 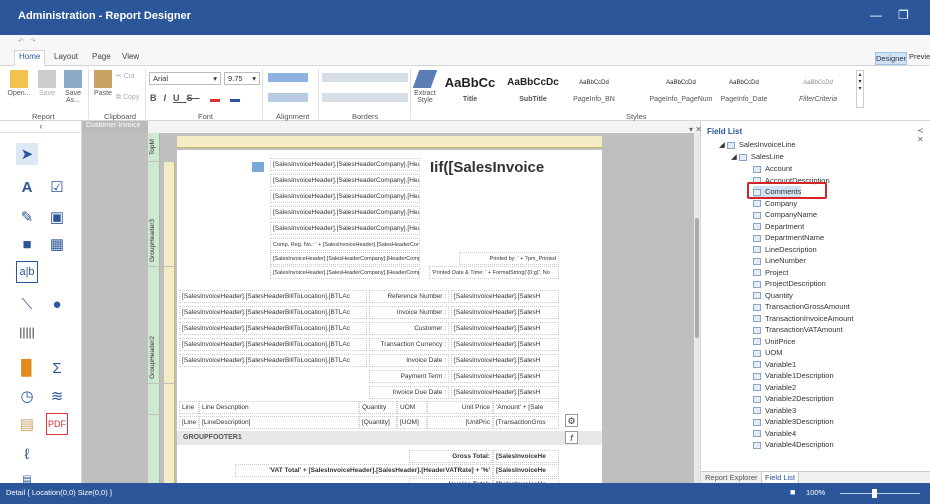 I want to click on sparkline-tool-icon: ≋, so click(x=57, y=396).